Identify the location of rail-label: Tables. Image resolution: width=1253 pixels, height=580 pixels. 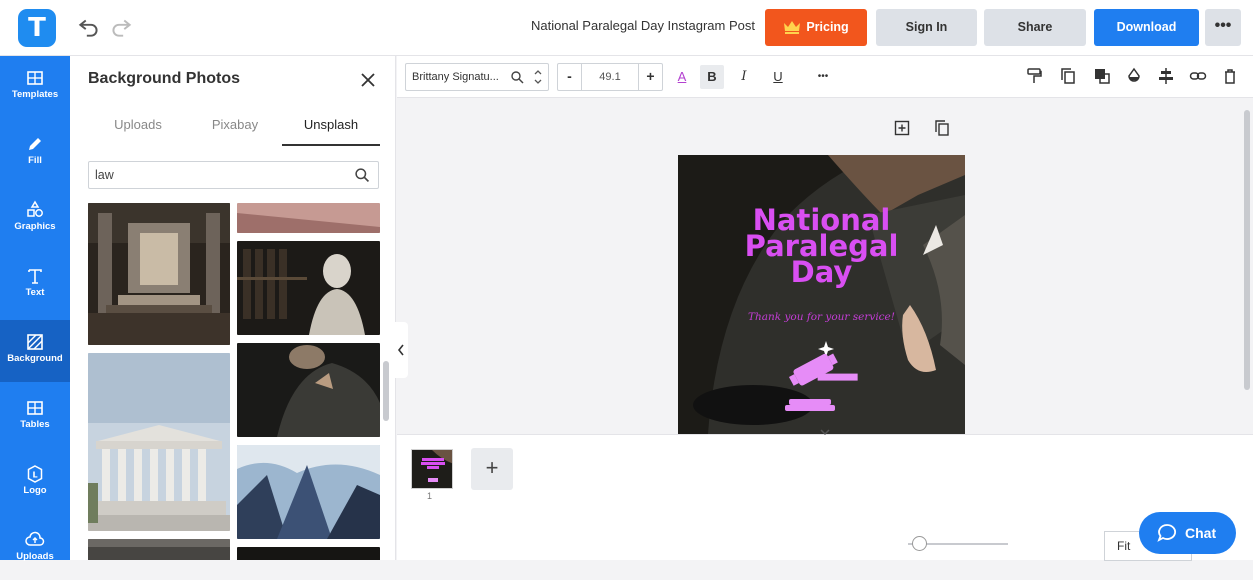
(35, 424).